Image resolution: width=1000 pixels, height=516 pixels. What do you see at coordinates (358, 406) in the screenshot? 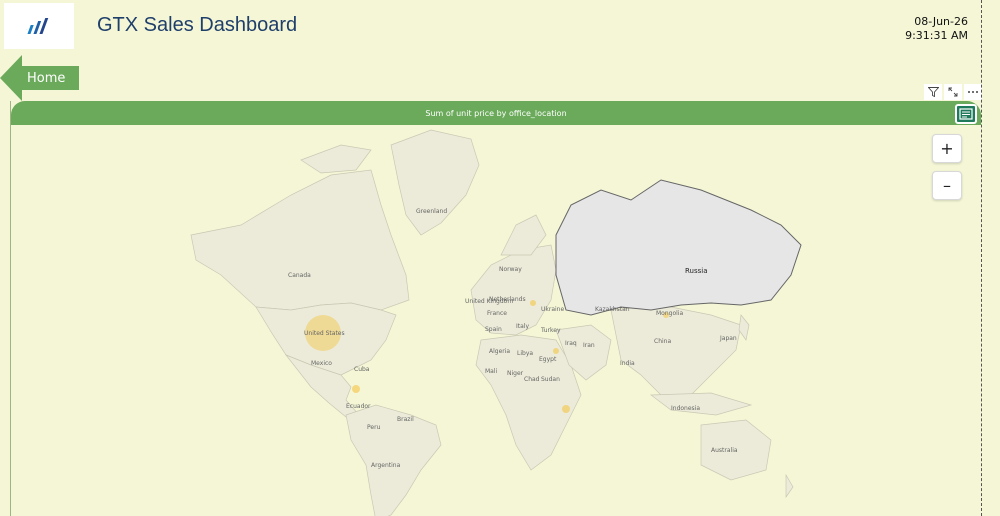
I see `label-ecuador: Ecuador` at bounding box center [358, 406].